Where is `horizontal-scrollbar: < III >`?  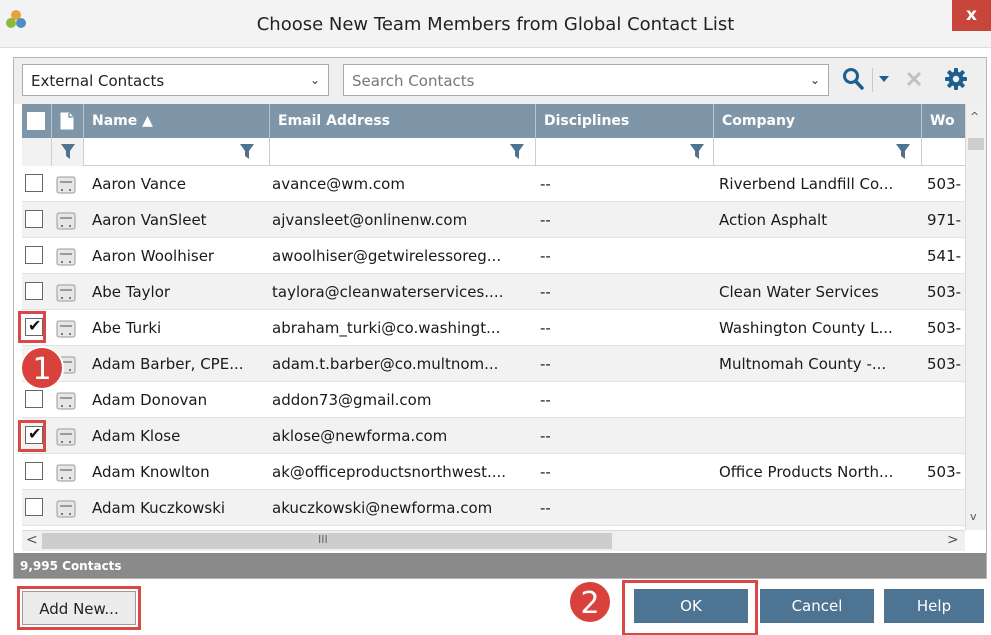 horizontal-scrollbar: < III > is located at coordinates (493, 540).